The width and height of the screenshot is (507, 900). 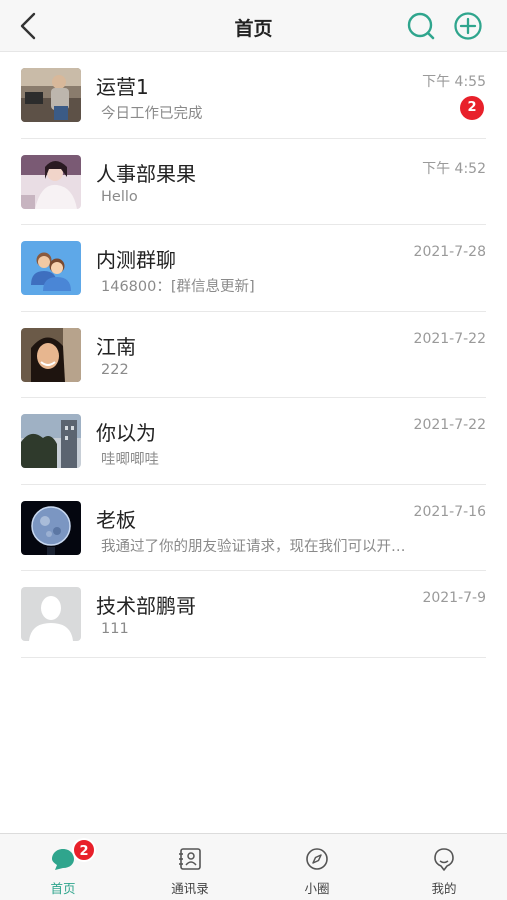 What do you see at coordinates (253, 95) in the screenshot?
I see `chat-item: 运营1 今日工作已完成 下午 4:55 2` at bounding box center [253, 95].